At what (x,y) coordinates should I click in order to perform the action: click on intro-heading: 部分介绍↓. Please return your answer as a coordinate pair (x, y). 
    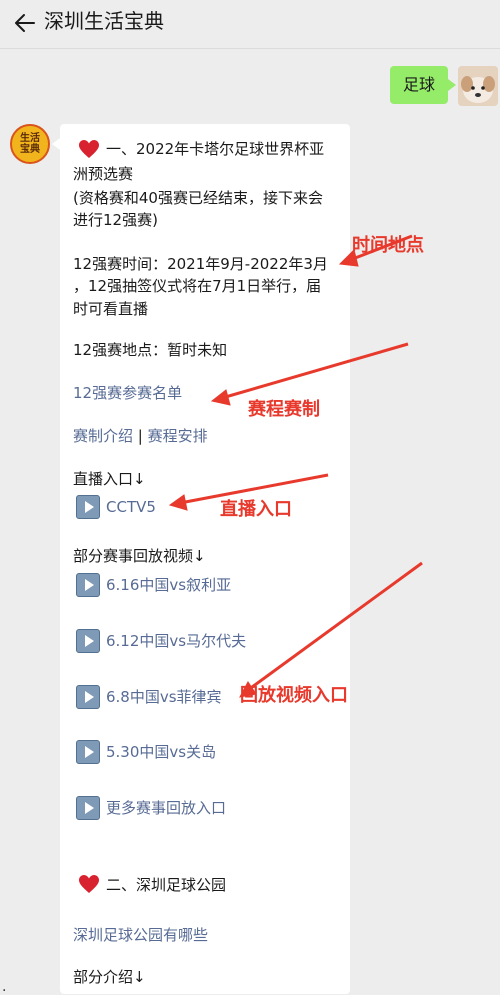
    Looking at the image, I should click on (109, 977).